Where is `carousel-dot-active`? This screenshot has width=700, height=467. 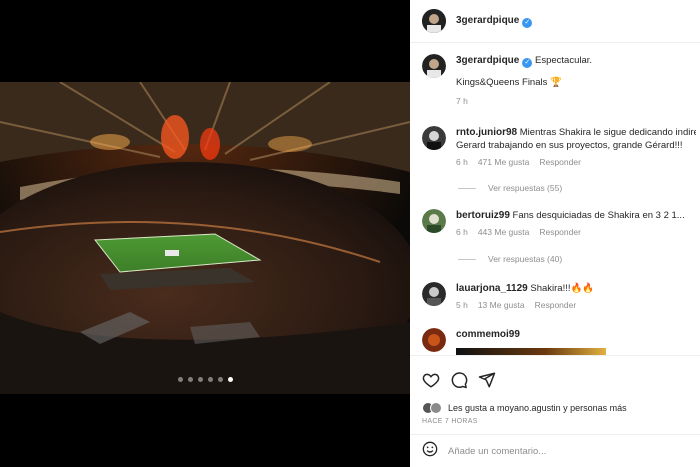 carousel-dot-active is located at coordinates (230, 379).